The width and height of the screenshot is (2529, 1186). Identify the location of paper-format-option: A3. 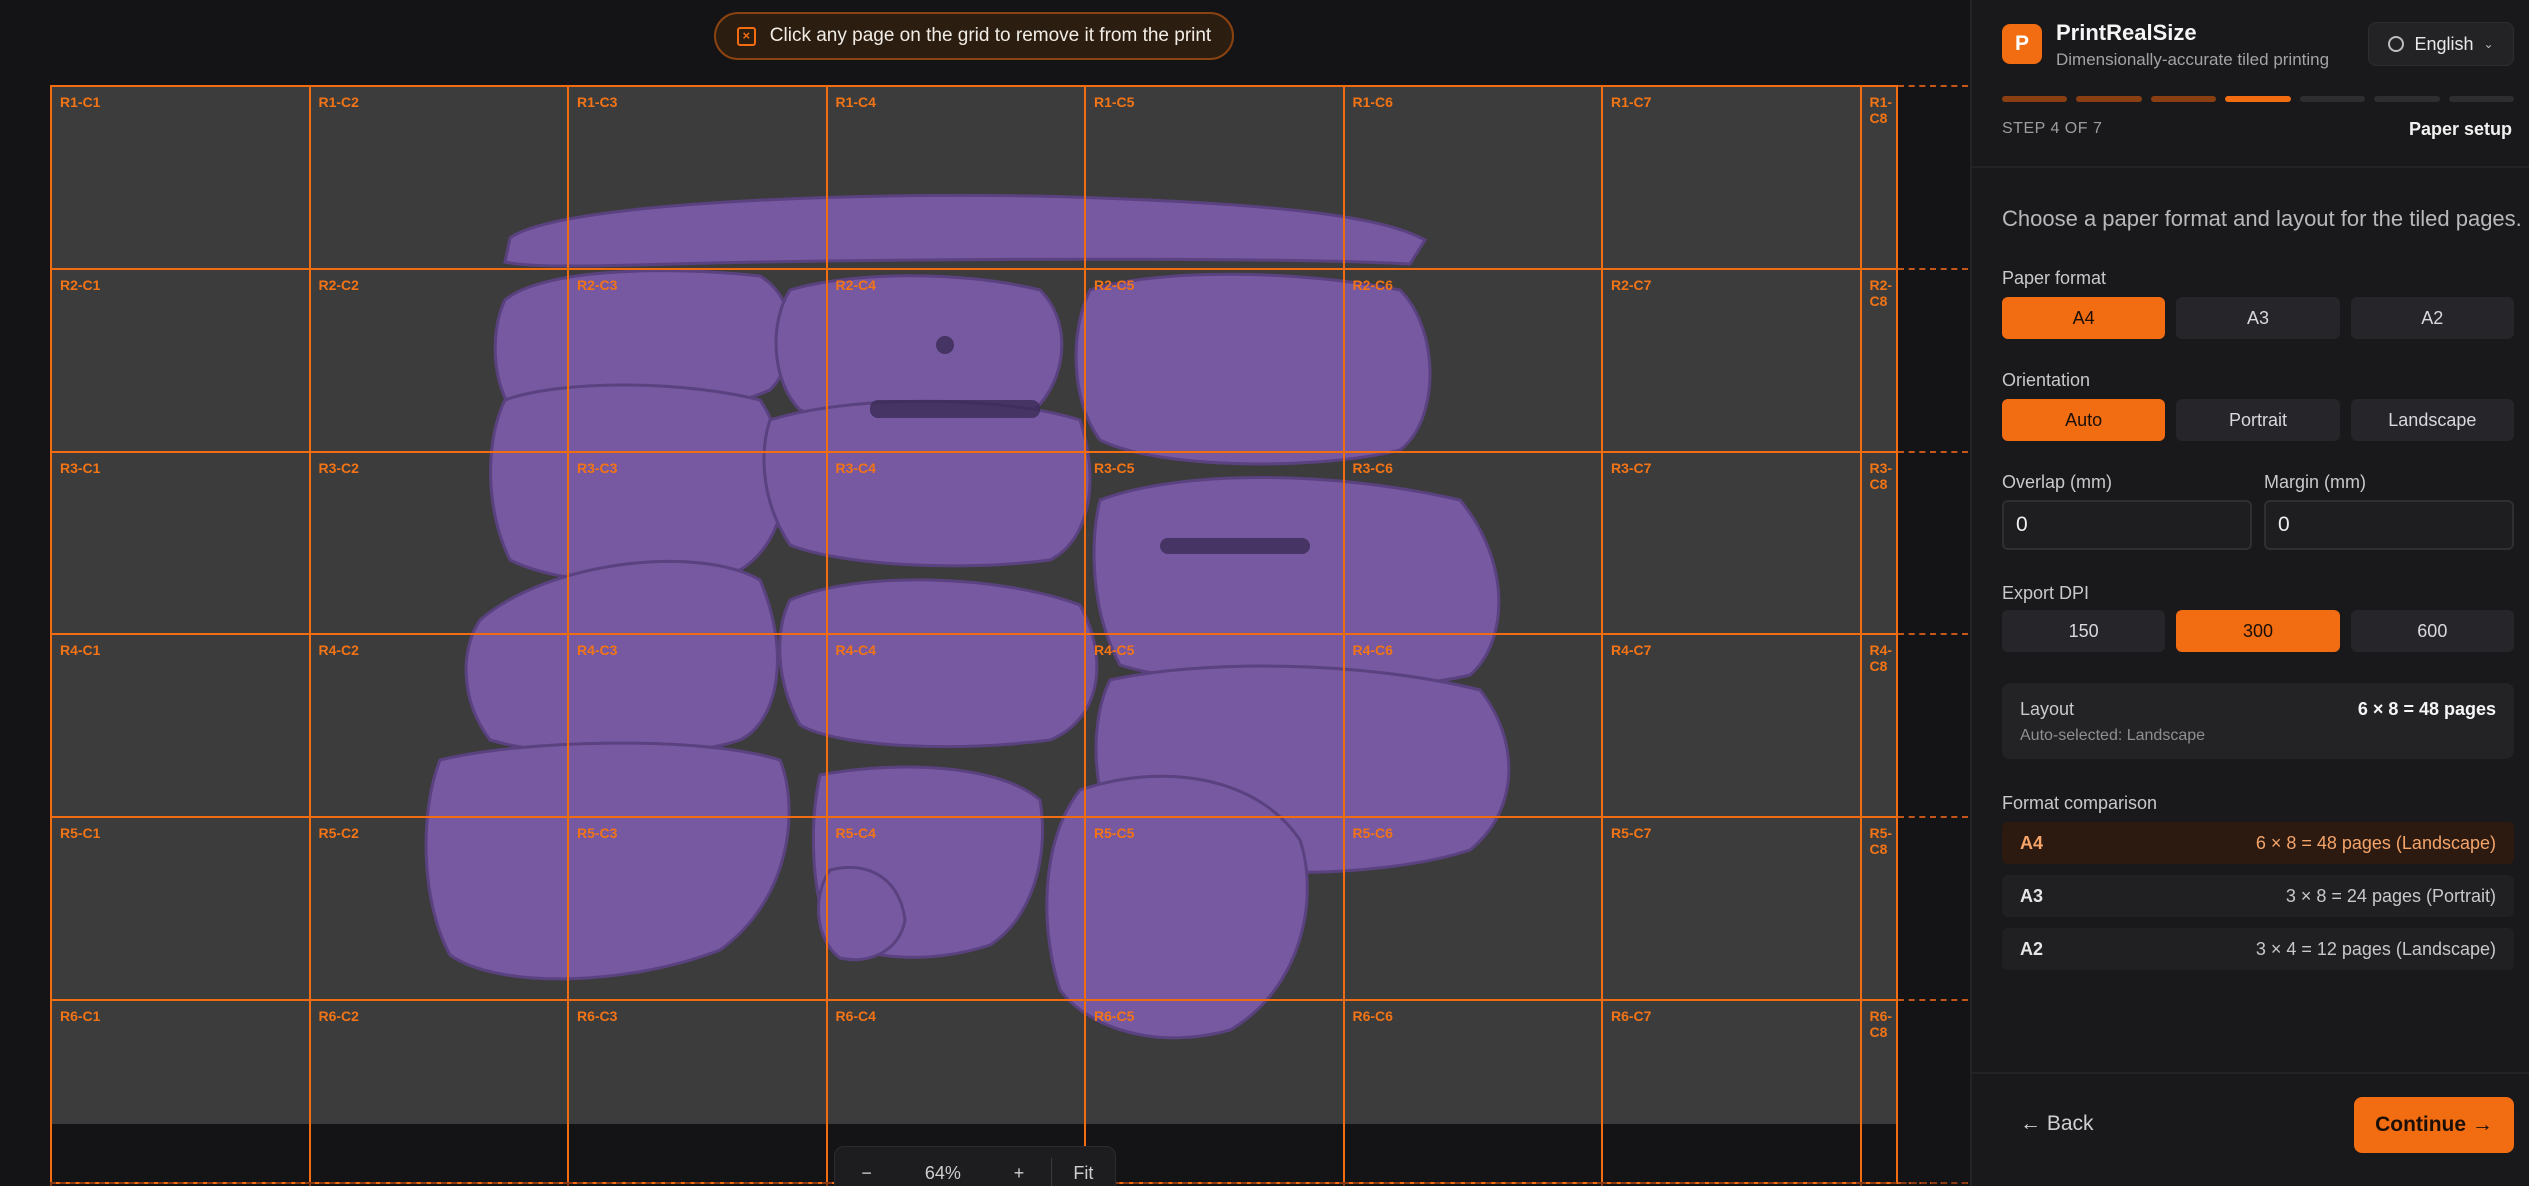
(2258, 318).